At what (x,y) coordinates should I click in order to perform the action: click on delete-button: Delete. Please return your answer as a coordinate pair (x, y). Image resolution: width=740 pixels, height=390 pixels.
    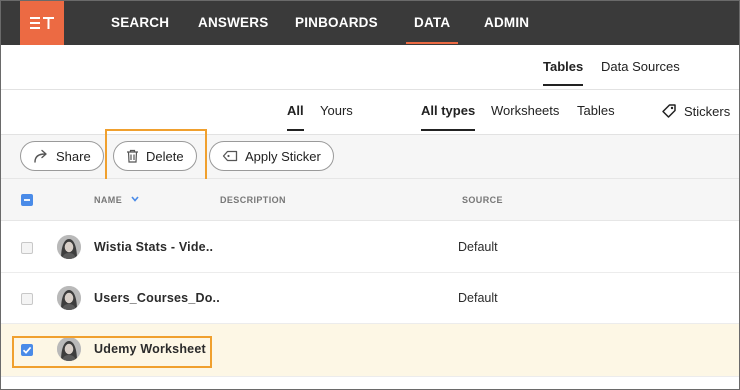
    Looking at the image, I should click on (155, 156).